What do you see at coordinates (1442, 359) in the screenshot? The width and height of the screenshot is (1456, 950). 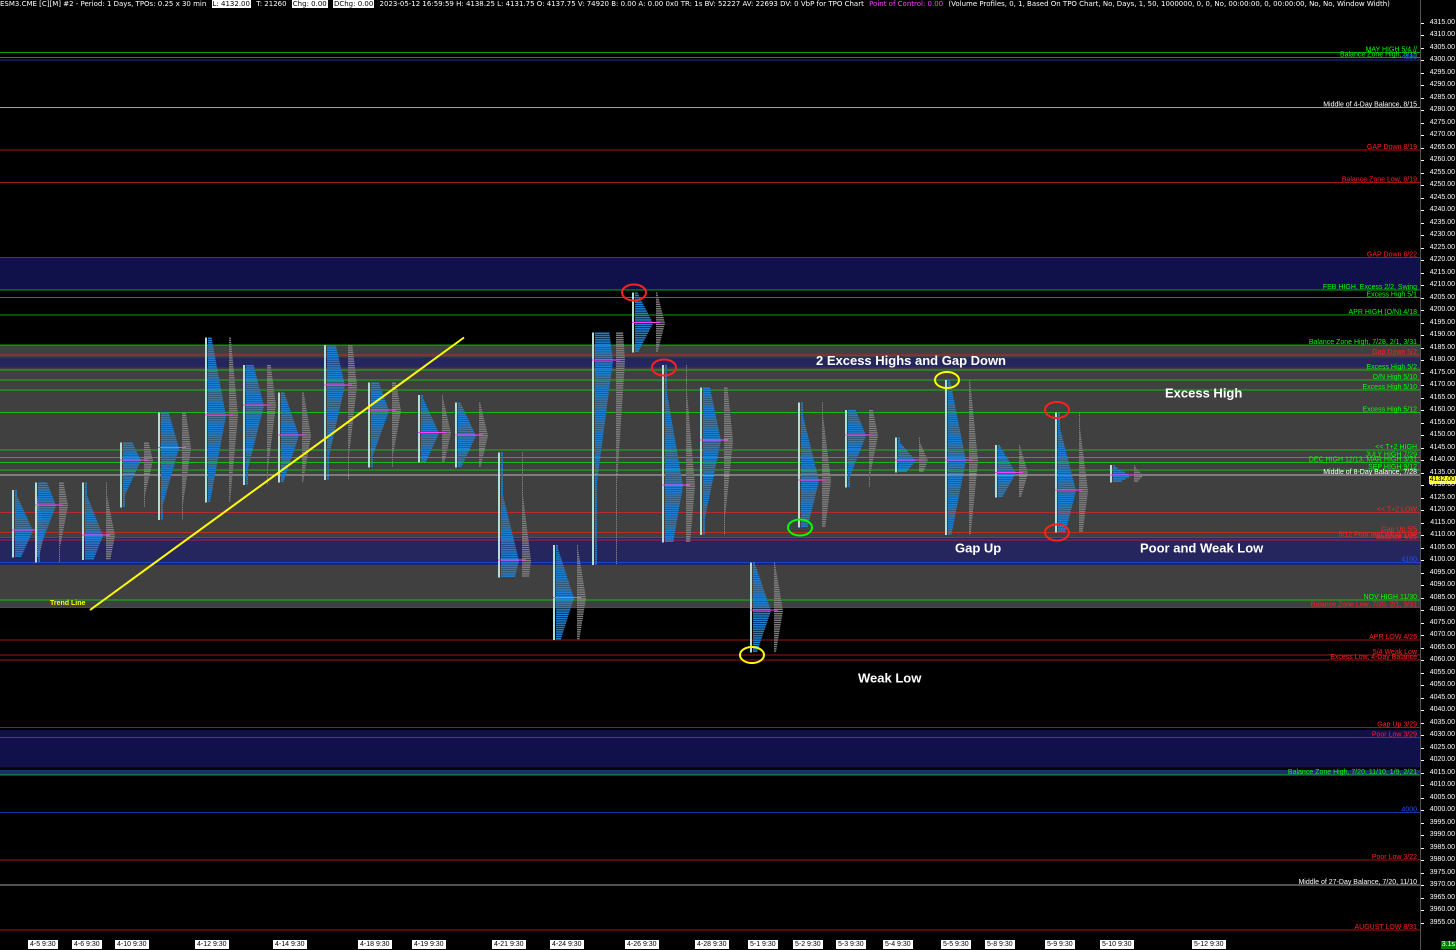 I see `price-tick-label: 4180.00` at bounding box center [1442, 359].